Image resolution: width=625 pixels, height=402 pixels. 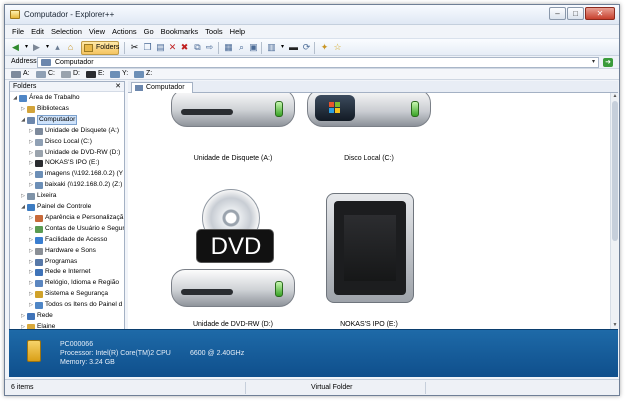 What do you see at coordinates (312, 15) in the screenshot?
I see `title-bar: Computador - Explorer++ – □ ✕` at bounding box center [312, 15].